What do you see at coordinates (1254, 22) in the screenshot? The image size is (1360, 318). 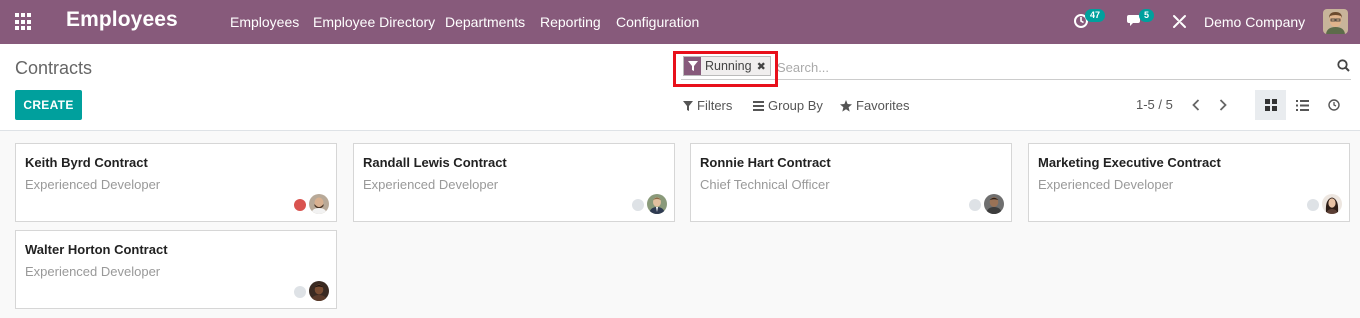 I see `company-switcher: Demo Company` at bounding box center [1254, 22].